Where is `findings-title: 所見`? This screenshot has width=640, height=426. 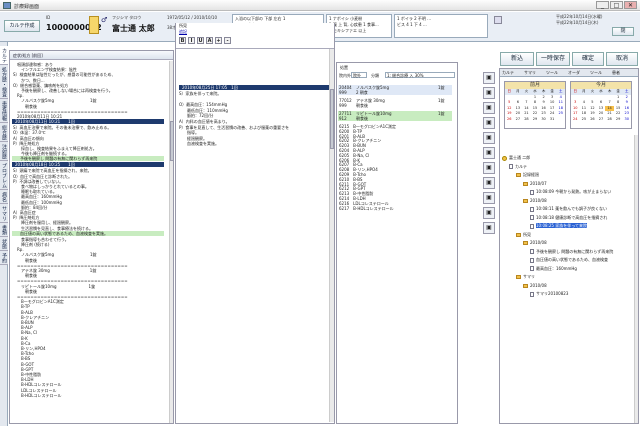
findings-title: 所見 is located at coordinates (183, 25).